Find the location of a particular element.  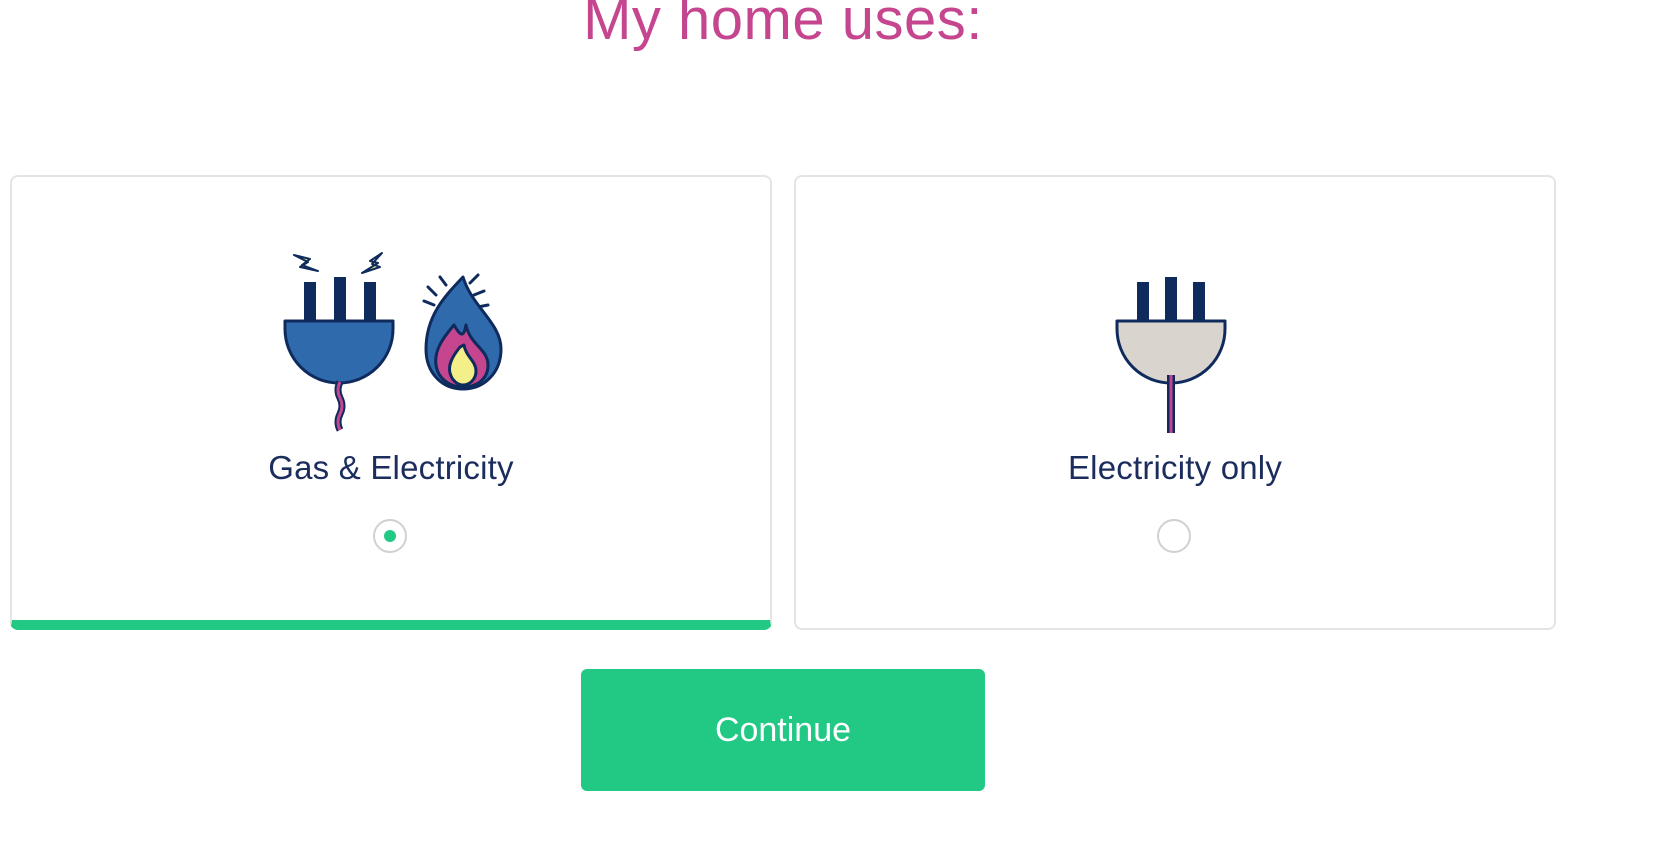

radio-gas-and-electricity is located at coordinates (390, 536).